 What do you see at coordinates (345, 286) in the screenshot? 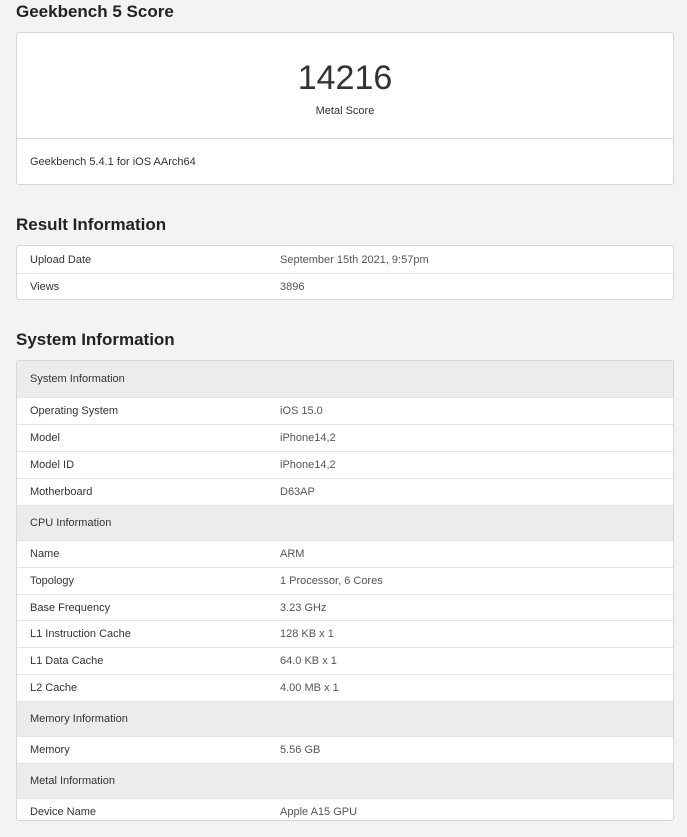
I see `table-row: Views 3896` at bounding box center [345, 286].